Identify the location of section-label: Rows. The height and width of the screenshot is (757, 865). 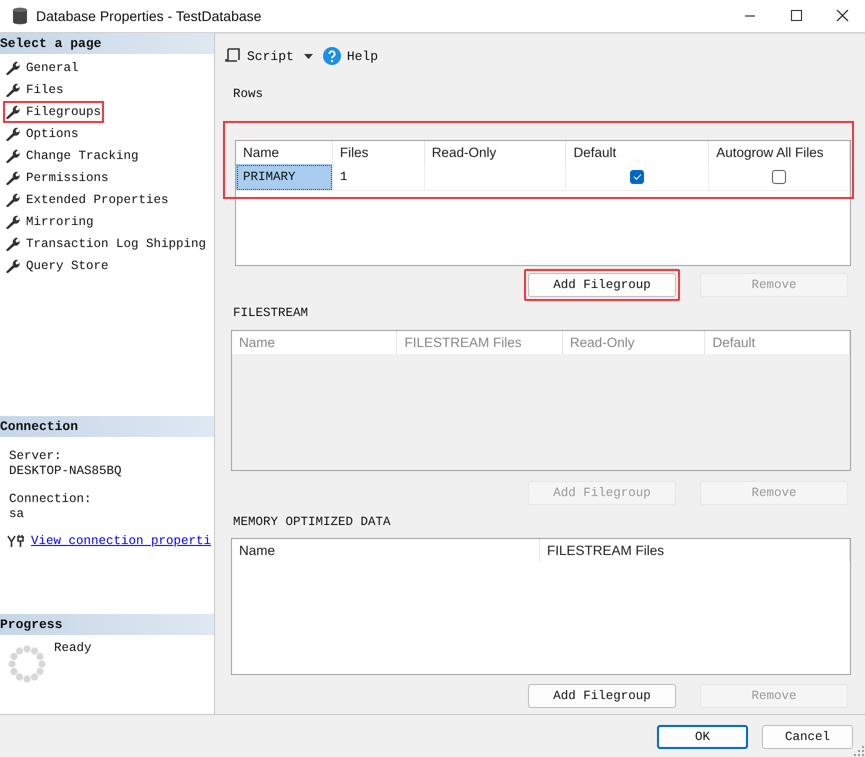
(248, 94).